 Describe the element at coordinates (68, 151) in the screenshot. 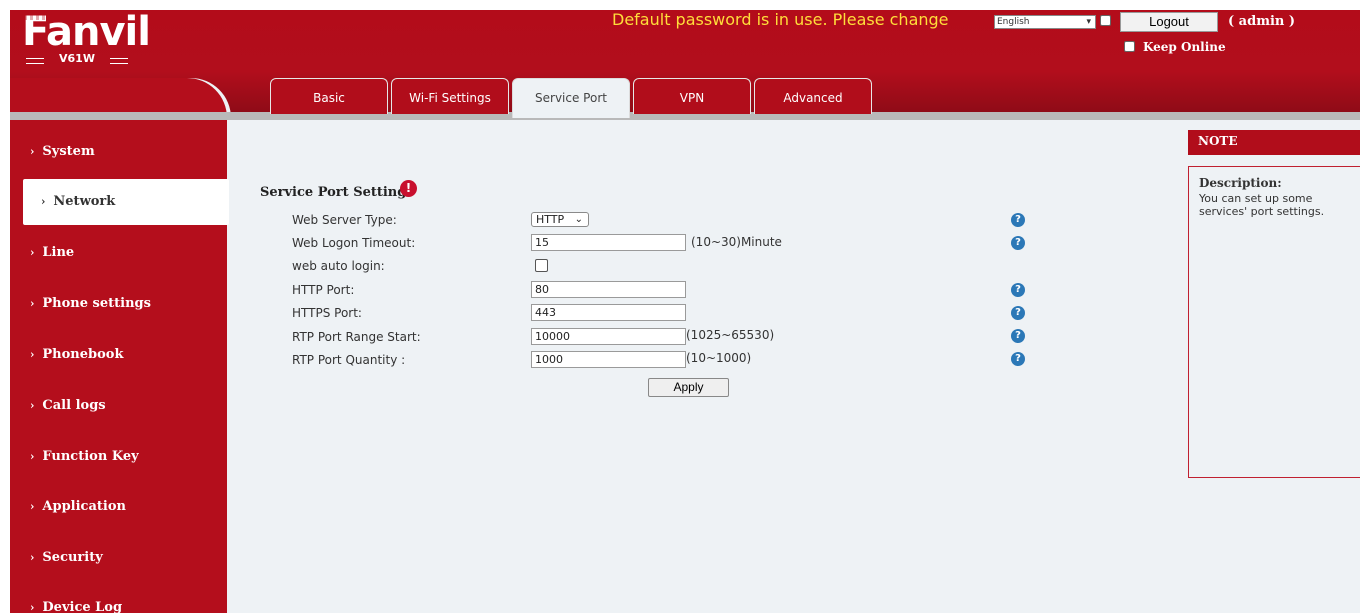

I see `sidebar-item-label: System` at that location.